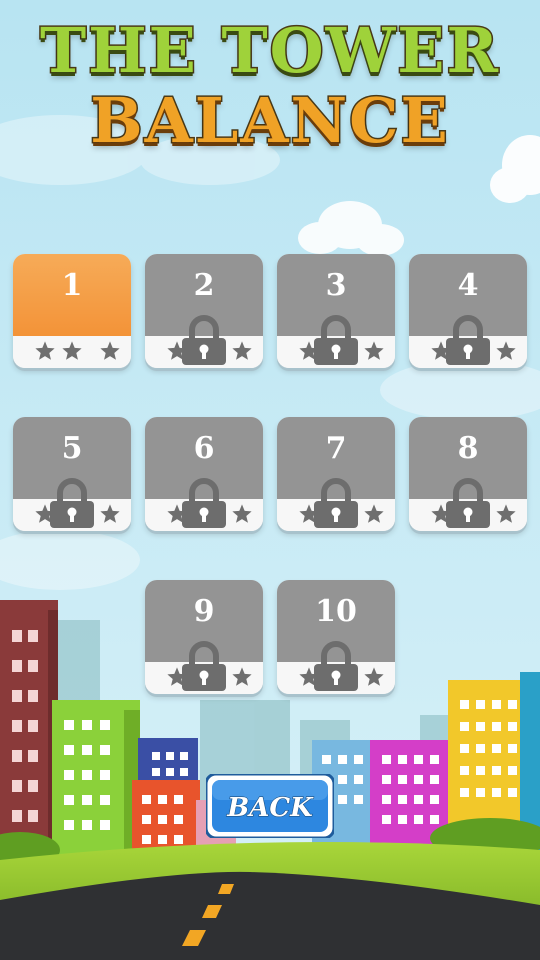  Describe the element at coordinates (336, 448) in the screenshot. I see `level-number: 7` at that location.